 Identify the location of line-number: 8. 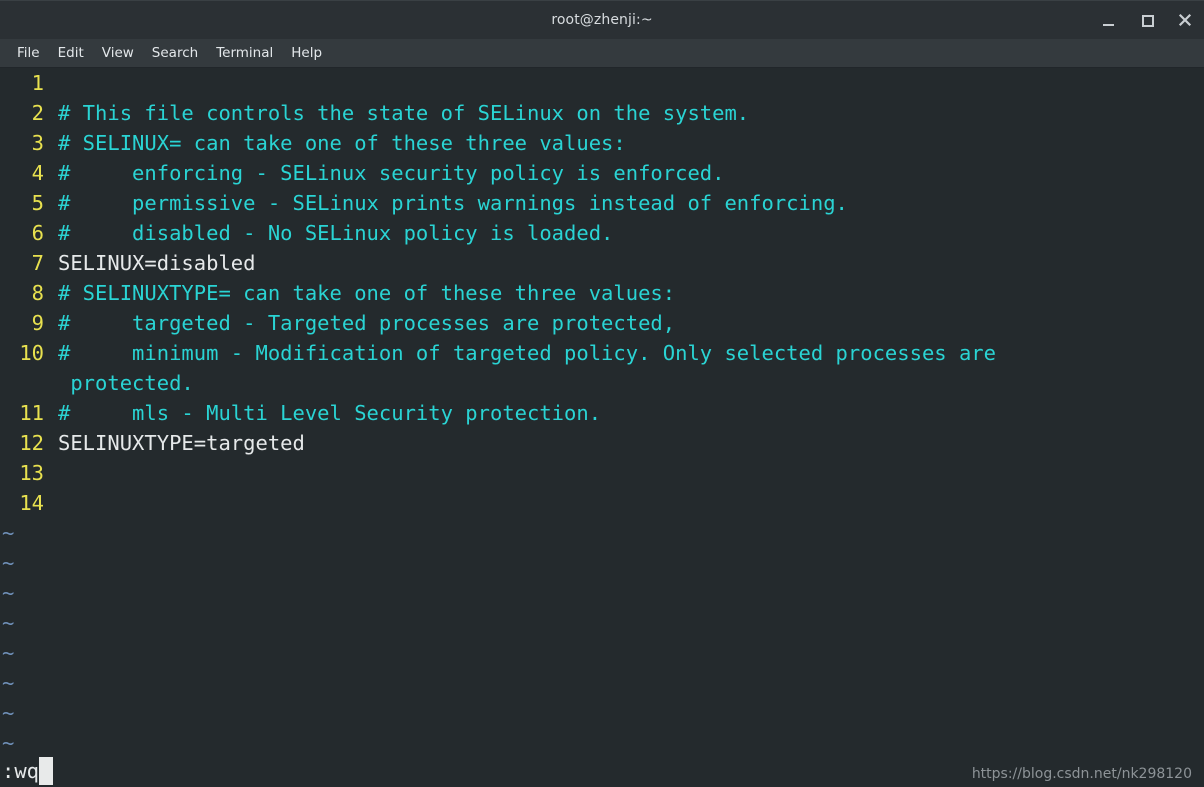
(37, 293).